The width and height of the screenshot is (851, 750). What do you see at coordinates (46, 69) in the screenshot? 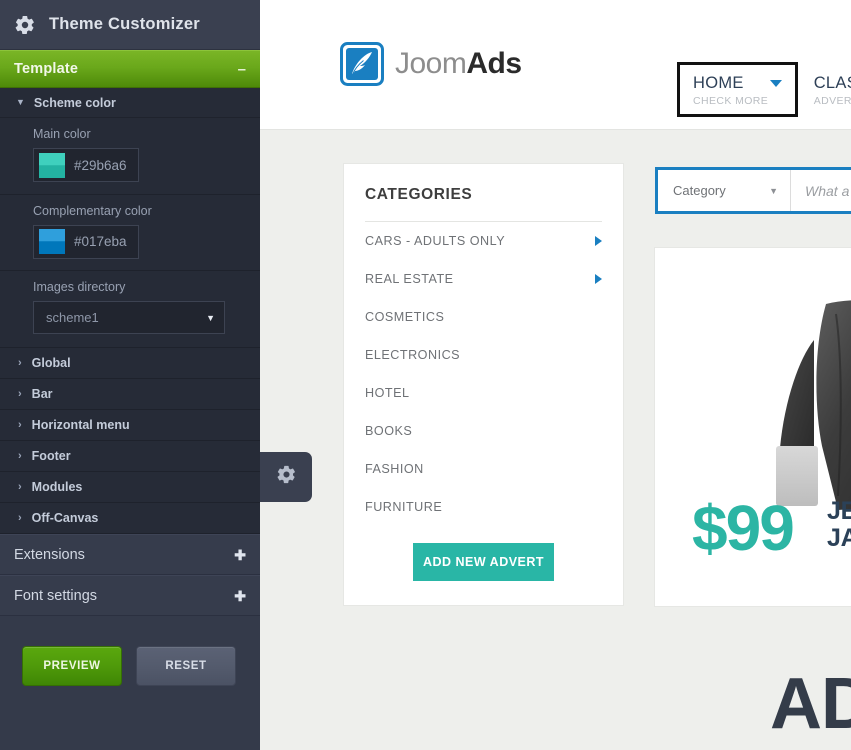
I see `template-label: Template` at bounding box center [46, 69].